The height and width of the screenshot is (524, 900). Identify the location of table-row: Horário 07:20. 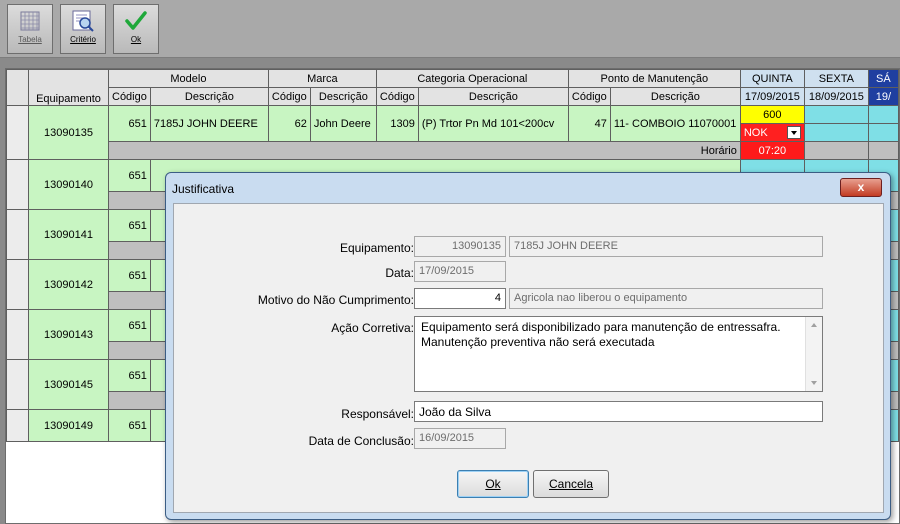
(453, 150).